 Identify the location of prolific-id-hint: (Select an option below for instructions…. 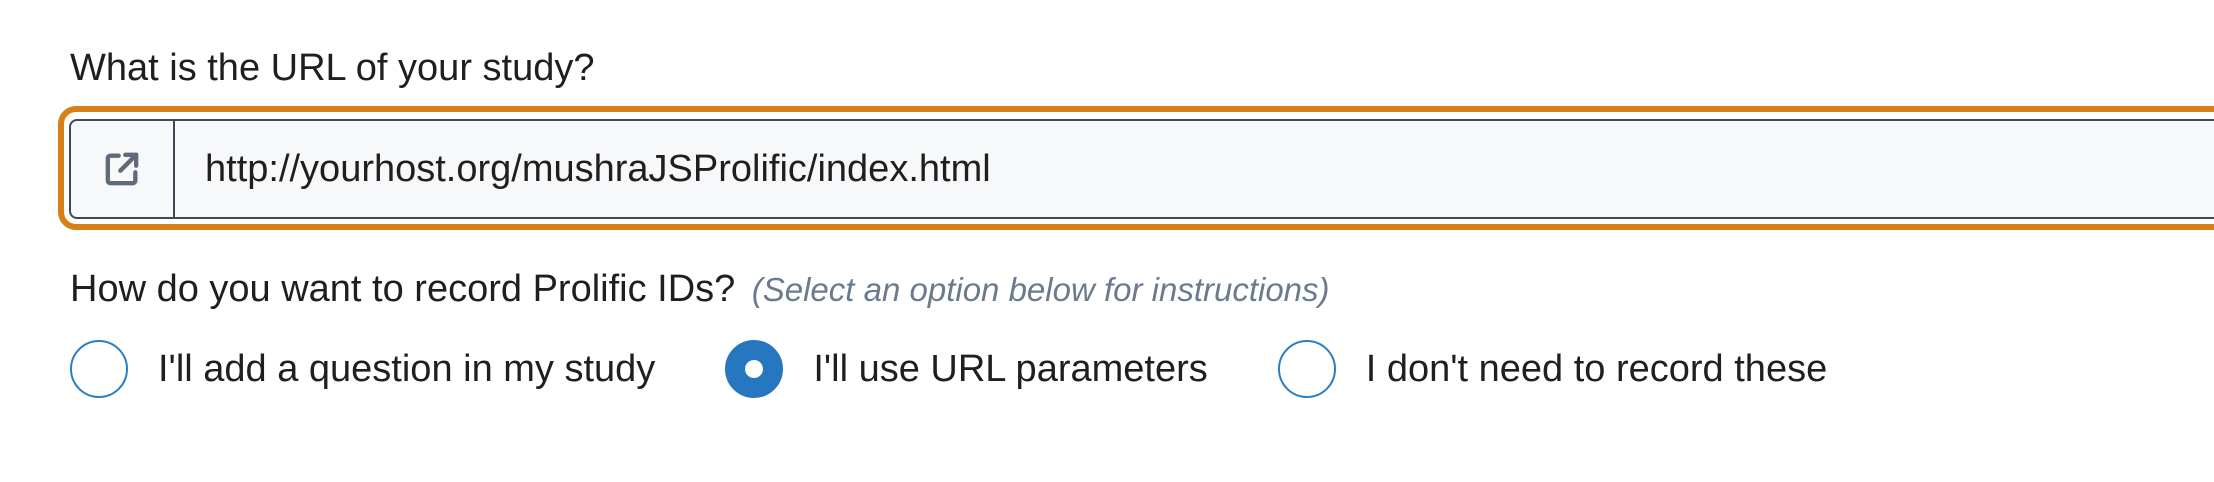
(1040, 289).